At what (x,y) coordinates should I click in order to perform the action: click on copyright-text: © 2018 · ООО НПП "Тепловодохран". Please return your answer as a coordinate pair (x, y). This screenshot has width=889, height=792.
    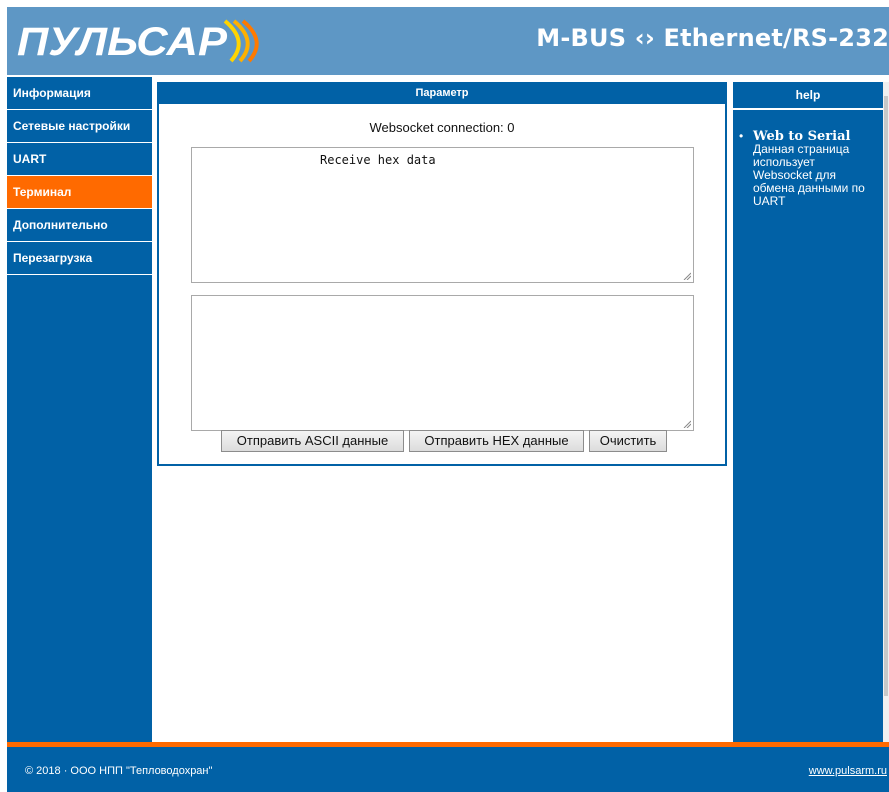
    Looking at the image, I should click on (119, 771).